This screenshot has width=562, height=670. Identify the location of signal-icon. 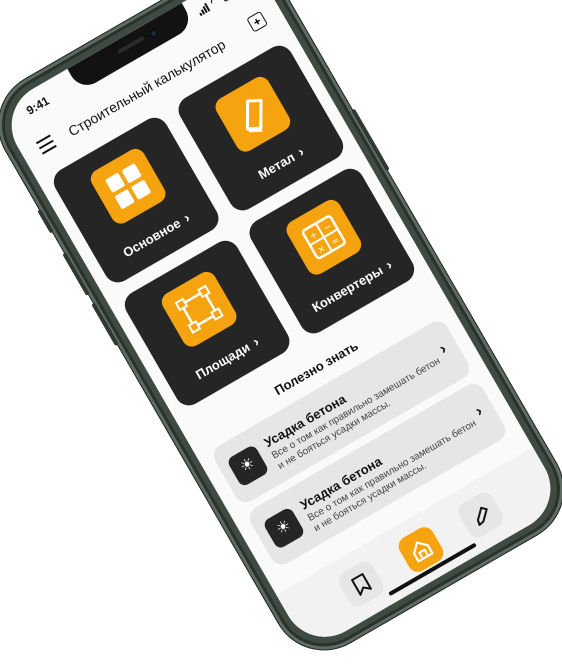
(203, 8).